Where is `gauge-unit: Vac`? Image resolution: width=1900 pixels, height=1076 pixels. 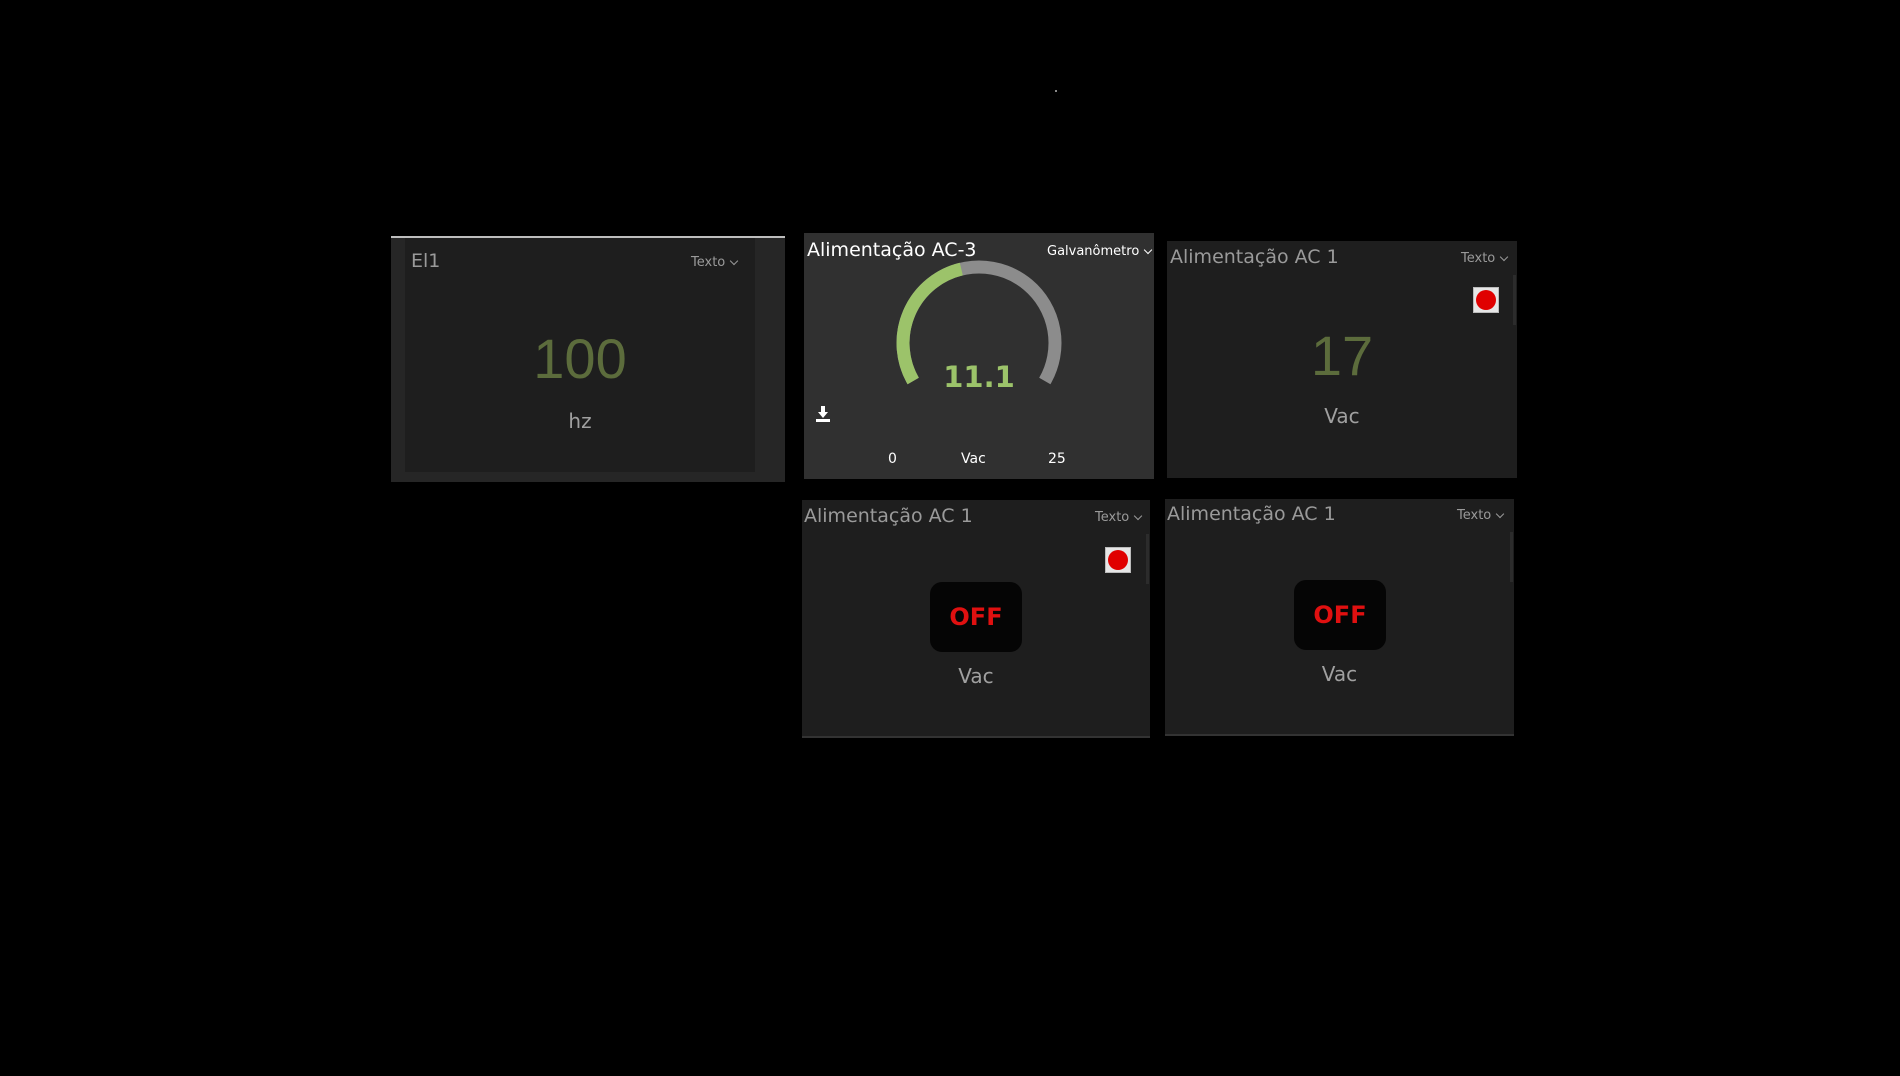 gauge-unit: Vac is located at coordinates (973, 459).